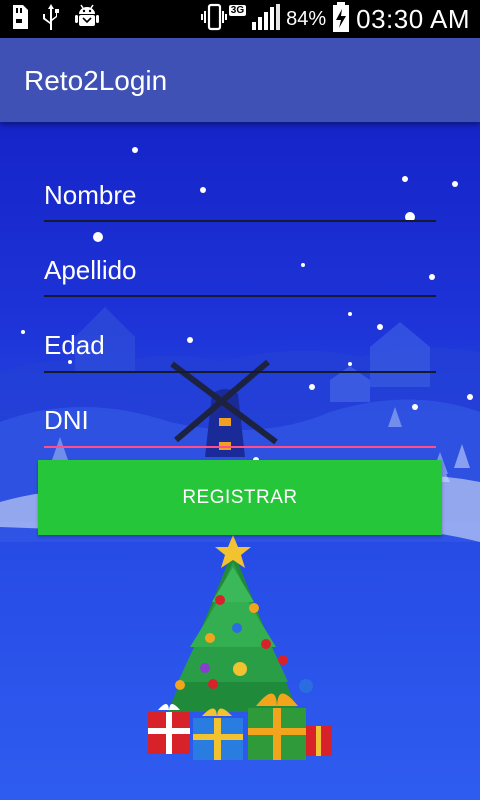 The height and width of the screenshot is (800, 480). I want to click on status-bar-notifications, so click(55, 19).